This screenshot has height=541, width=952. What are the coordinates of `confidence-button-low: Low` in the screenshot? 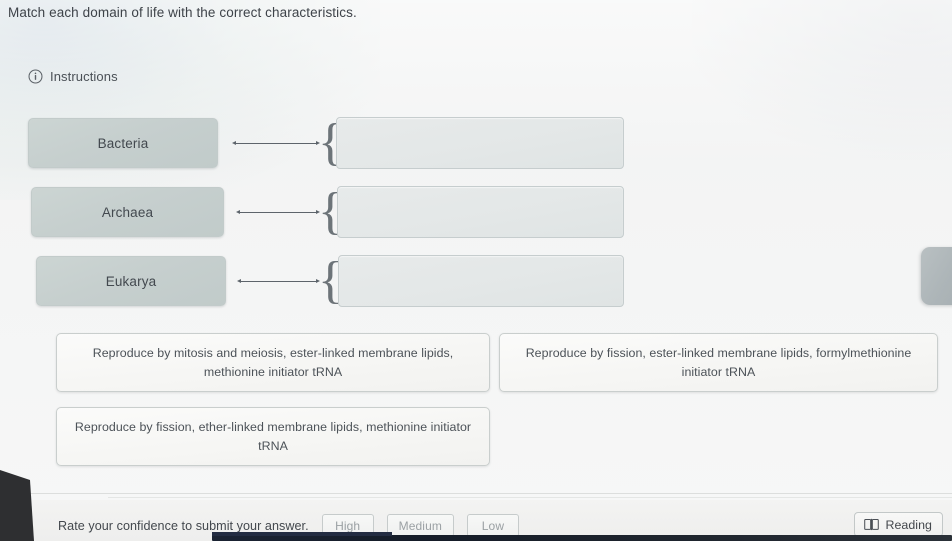 It's located at (492, 525).